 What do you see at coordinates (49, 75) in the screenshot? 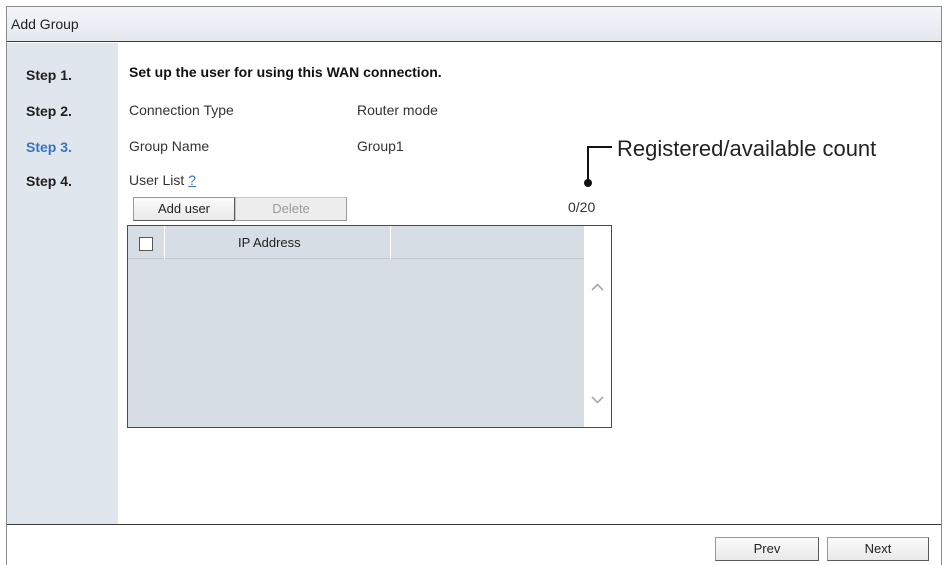
I see `step-1-label: Step 1.` at bounding box center [49, 75].